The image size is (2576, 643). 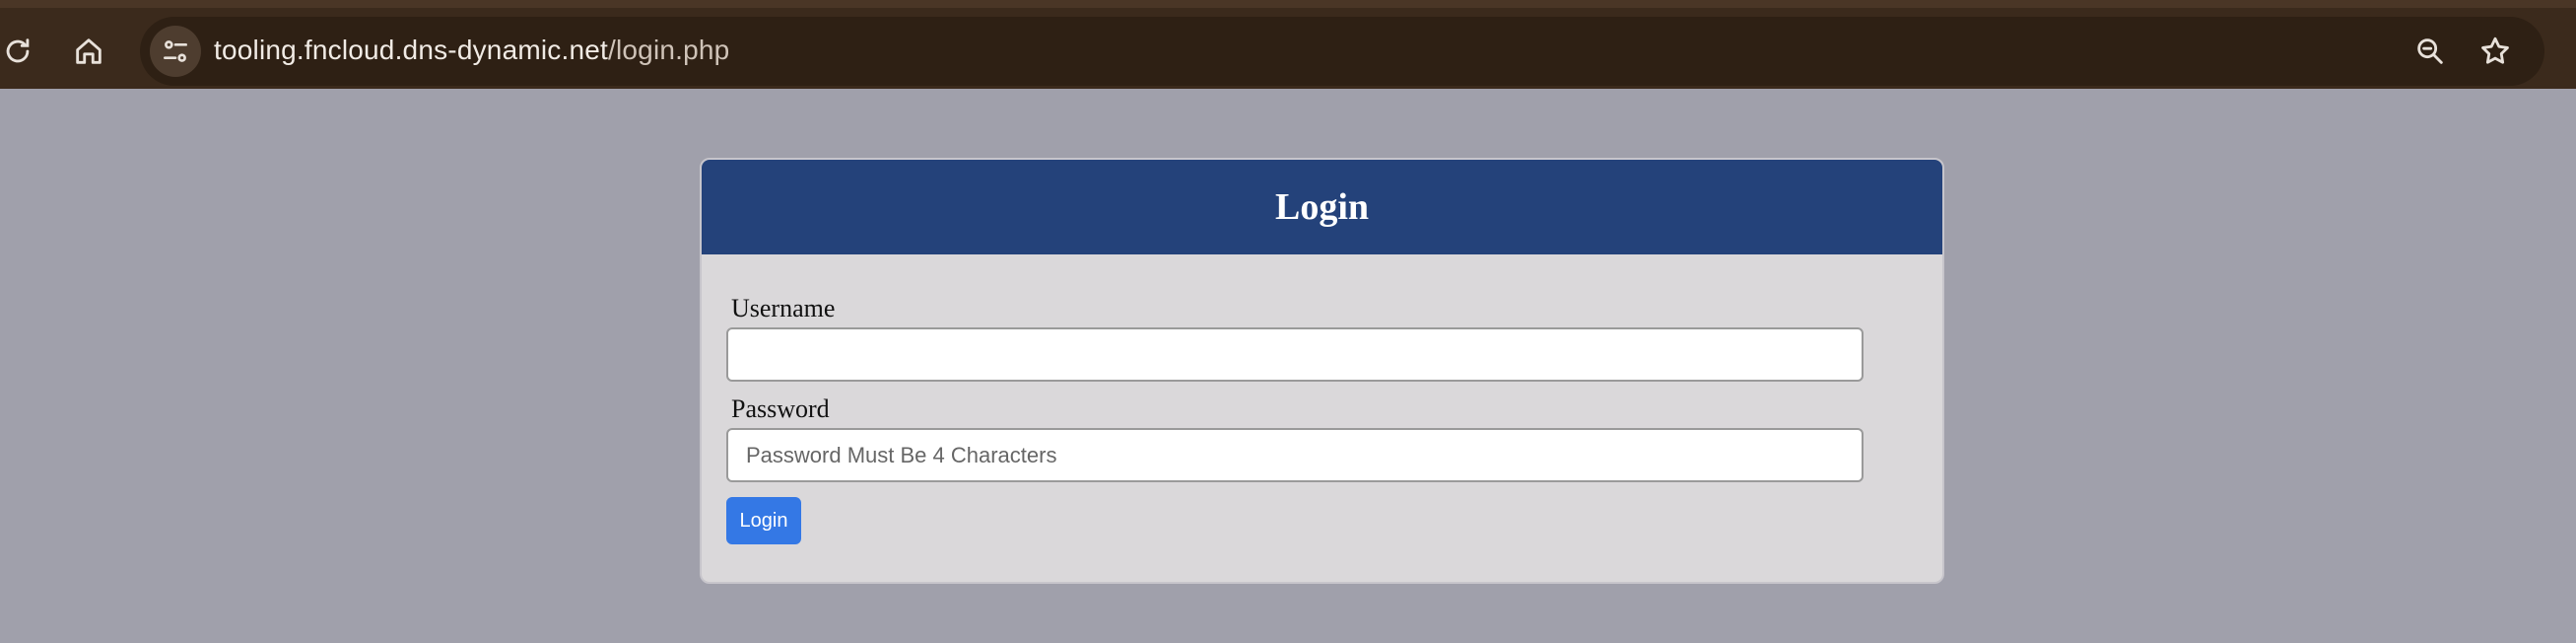 I want to click on home-icon, so click(x=89, y=51).